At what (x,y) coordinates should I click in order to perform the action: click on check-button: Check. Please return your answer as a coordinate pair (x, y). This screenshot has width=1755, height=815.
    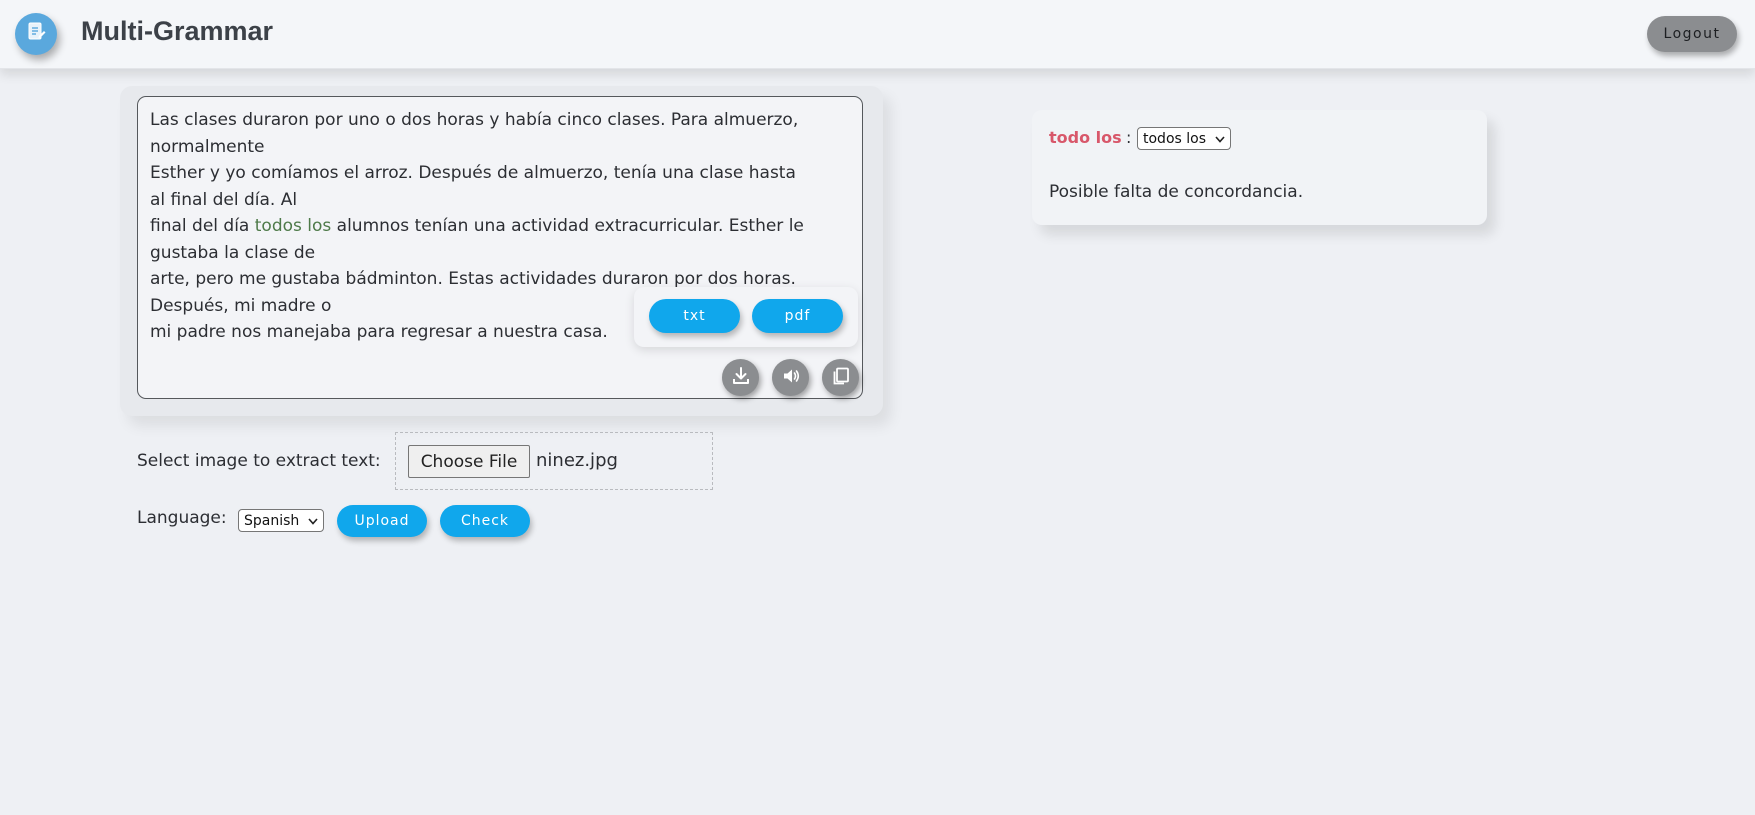
    Looking at the image, I should click on (485, 521).